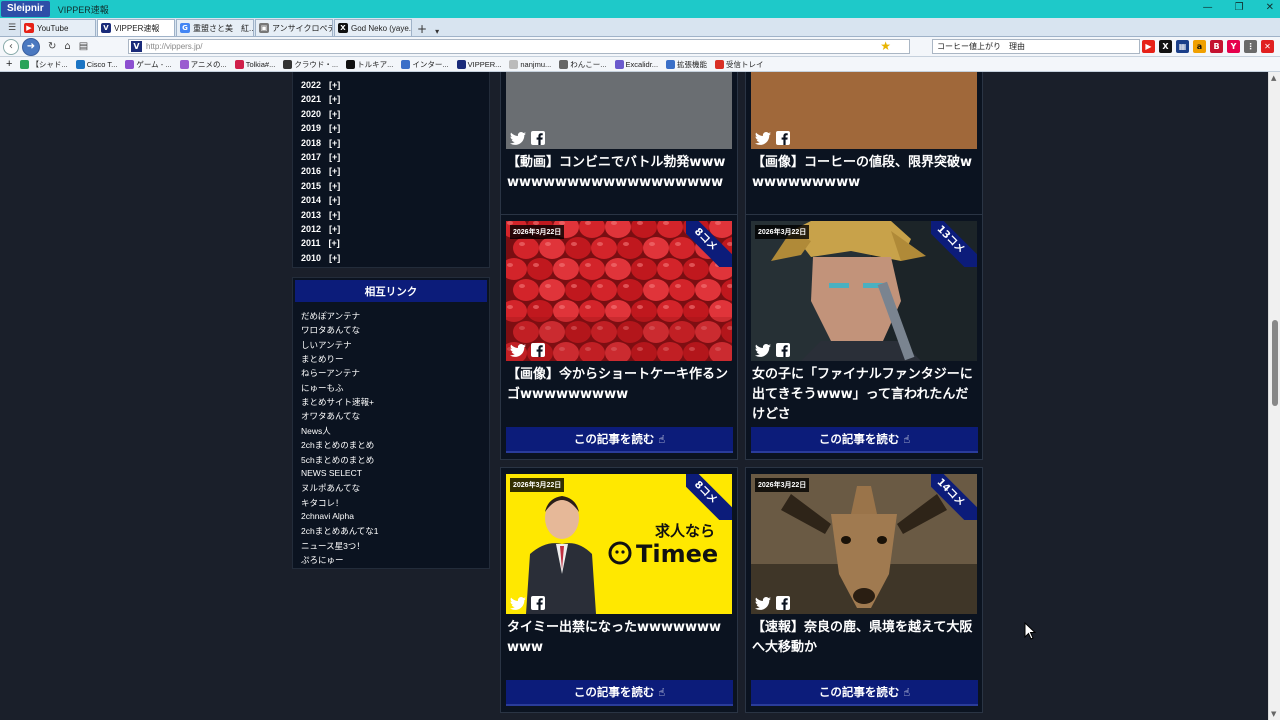 This screenshot has width=1280, height=720. I want to click on article-thumbnail: 2026年3月22日 14コメ, so click(864, 544).